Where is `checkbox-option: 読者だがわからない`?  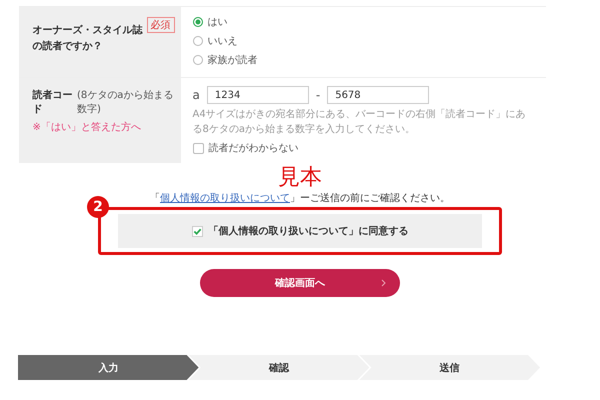 checkbox-option: 読者だがわからない is located at coordinates (369, 148).